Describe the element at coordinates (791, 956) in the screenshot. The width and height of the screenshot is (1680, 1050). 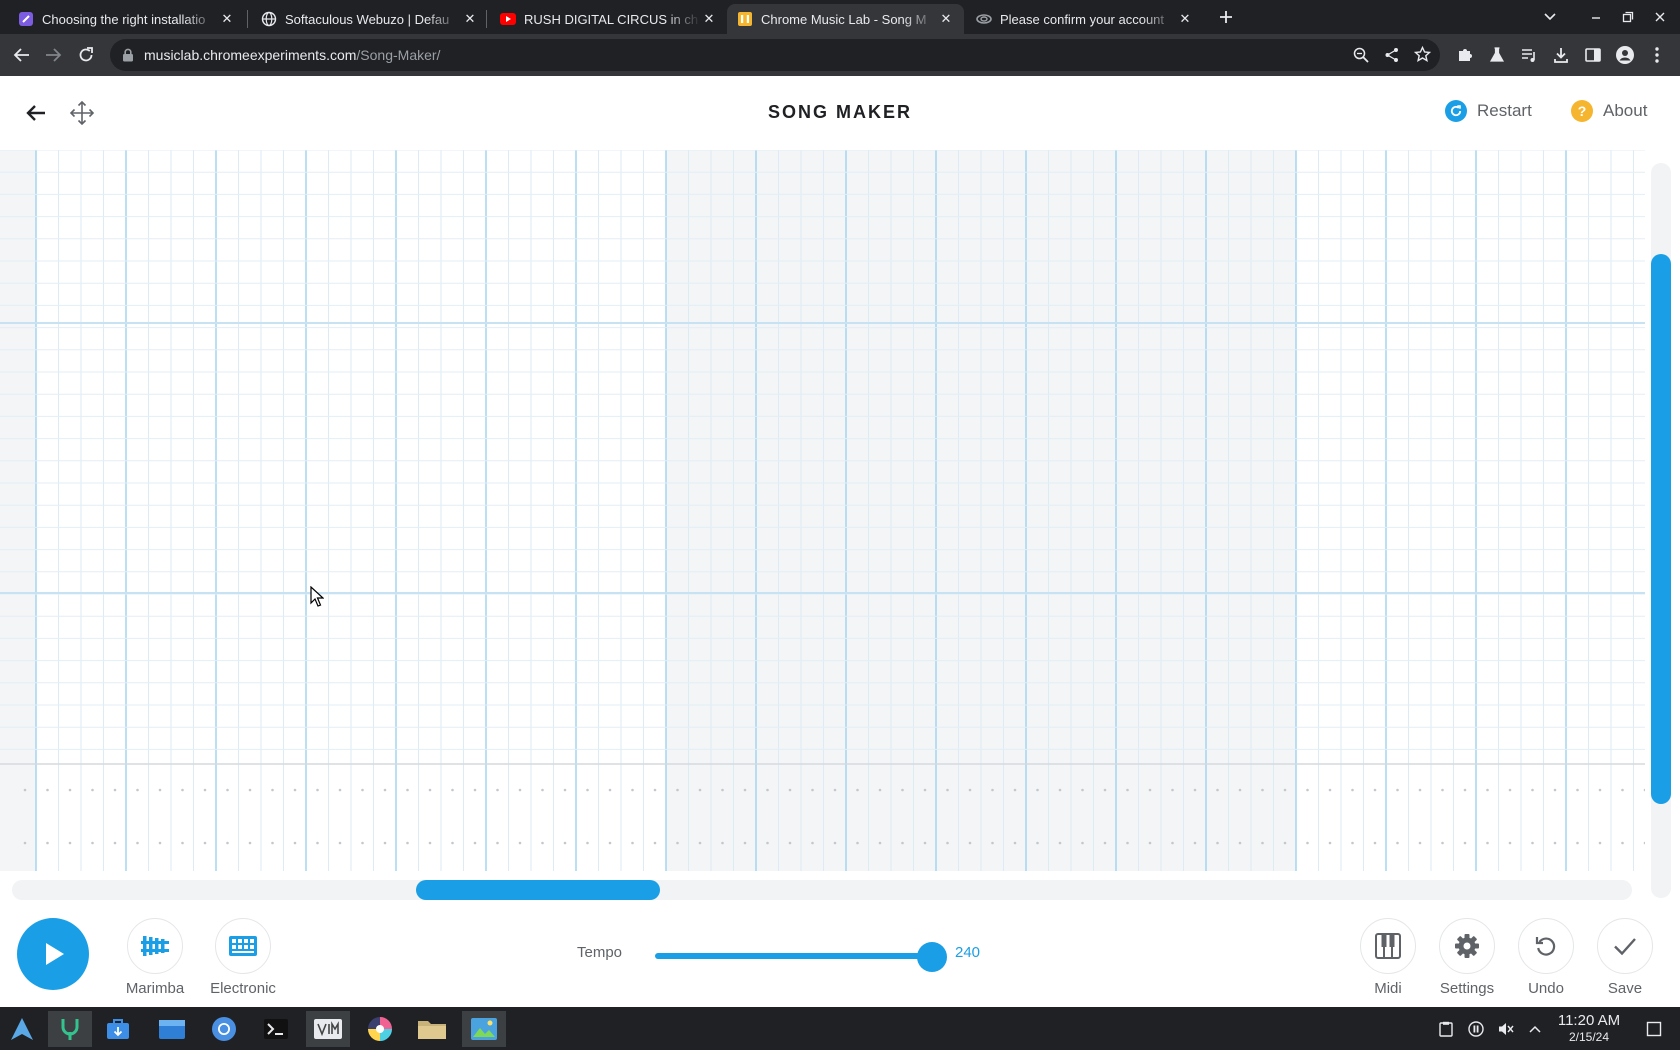
I see `tempo-slider-track` at that location.